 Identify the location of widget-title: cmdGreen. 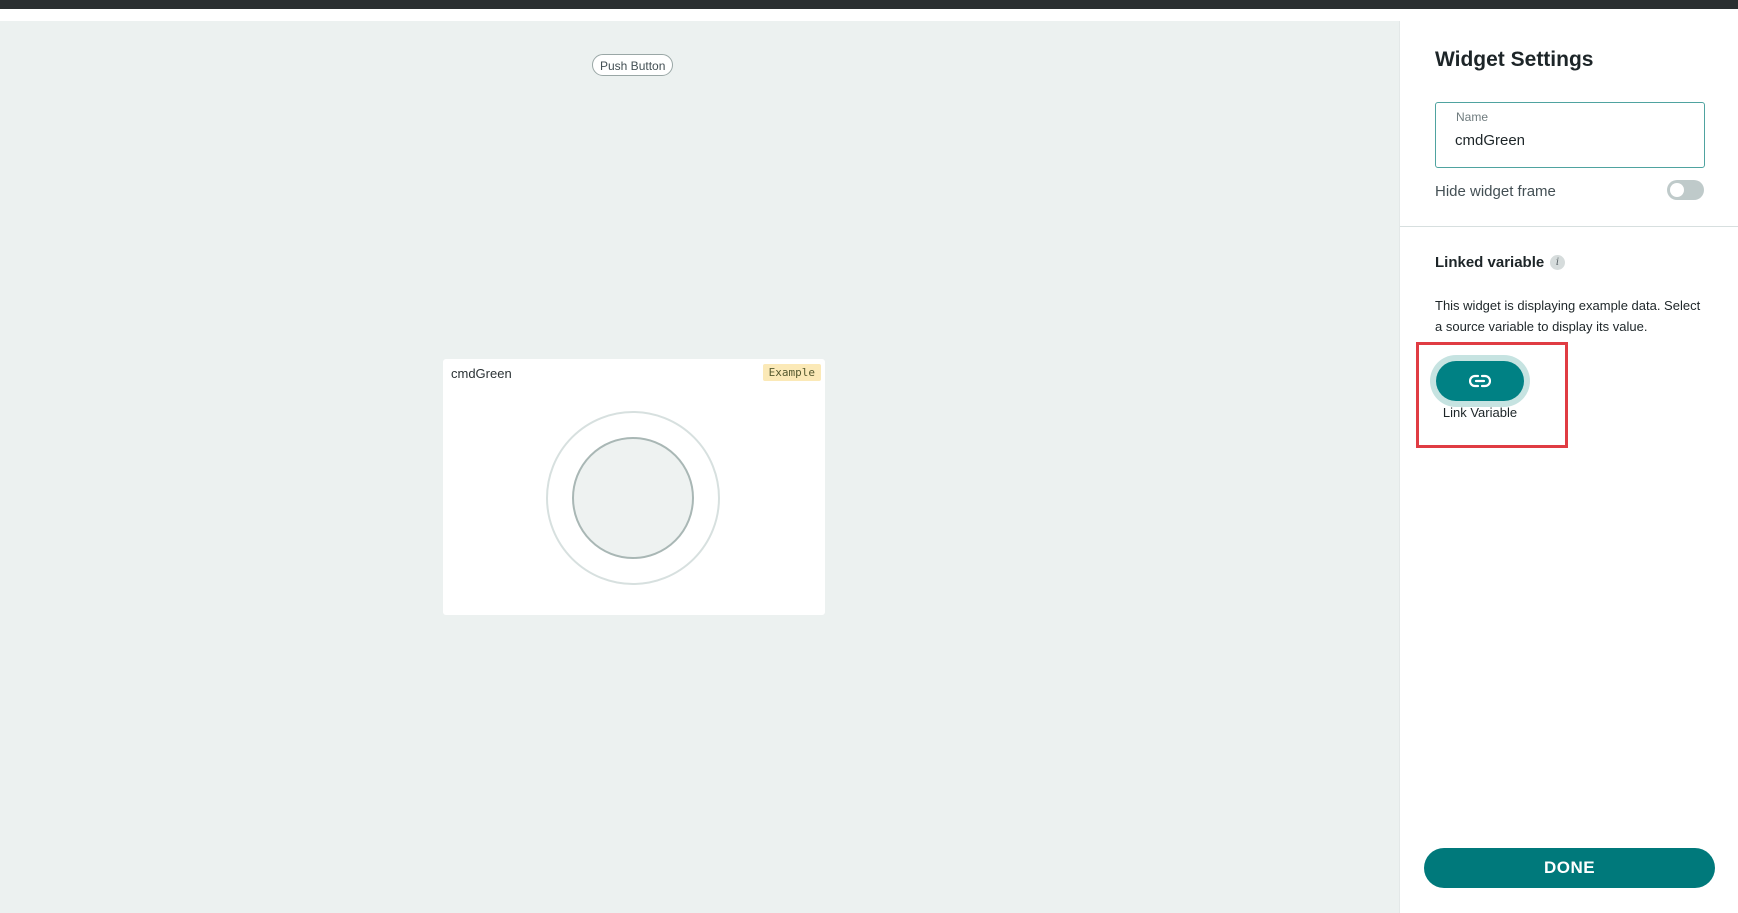
(481, 373).